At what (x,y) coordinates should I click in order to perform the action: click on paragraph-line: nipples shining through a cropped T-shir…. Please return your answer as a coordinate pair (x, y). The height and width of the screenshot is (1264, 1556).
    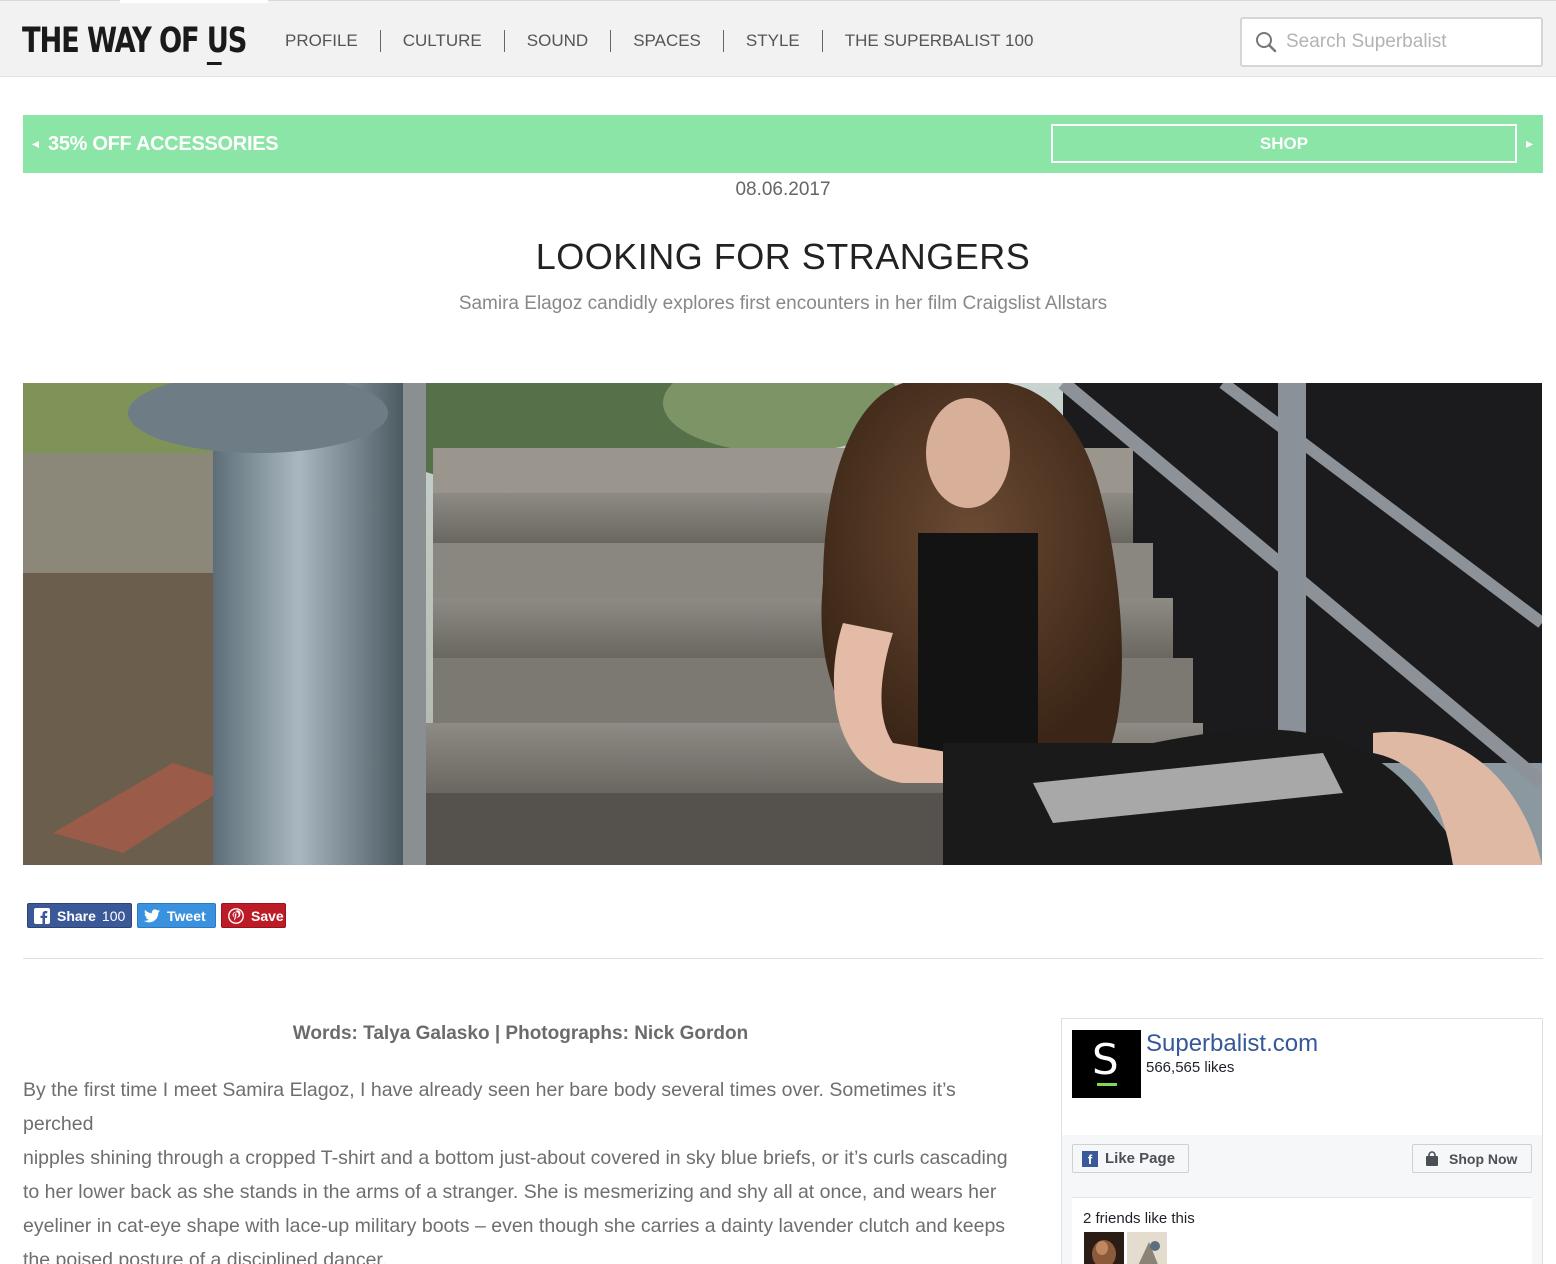
    Looking at the image, I should click on (515, 1158).